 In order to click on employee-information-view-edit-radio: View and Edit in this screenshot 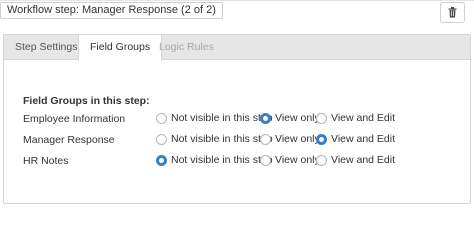, I will do `click(355, 118)`.